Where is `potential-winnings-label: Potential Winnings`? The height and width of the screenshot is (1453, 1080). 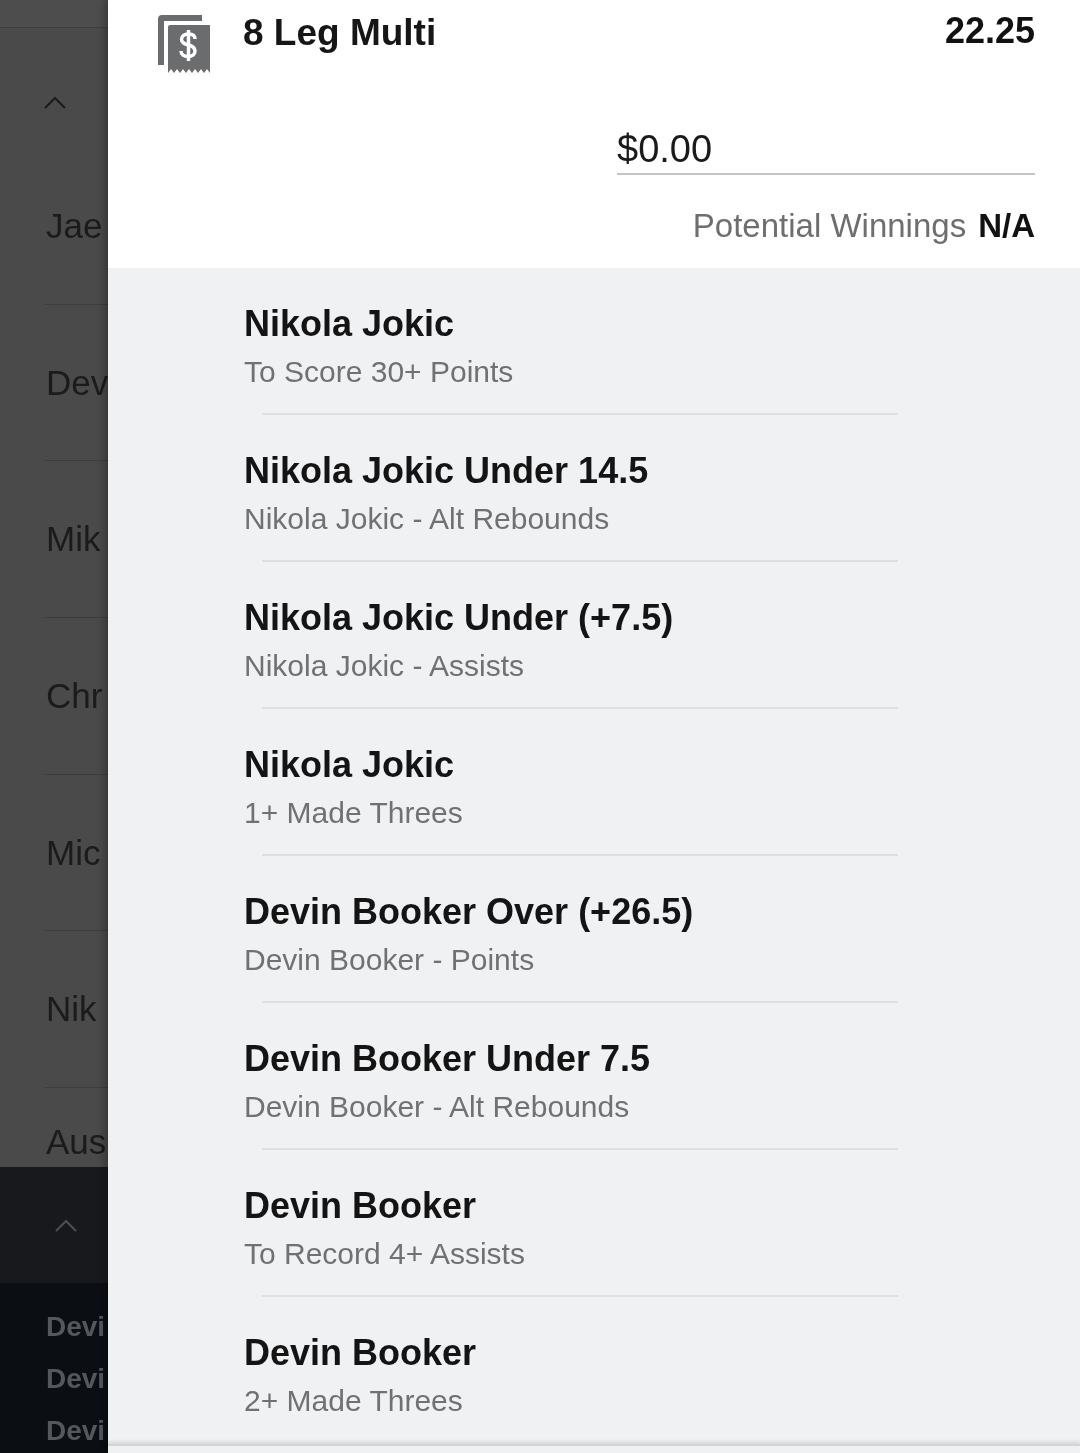 potential-winnings-label: Potential Winnings is located at coordinates (829, 226).